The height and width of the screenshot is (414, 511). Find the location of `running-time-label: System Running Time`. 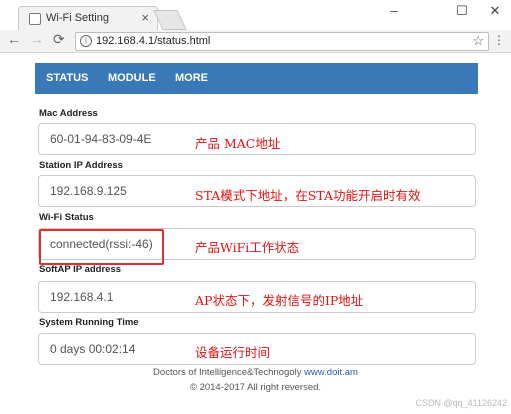

running-time-label: System Running Time is located at coordinates (89, 322).